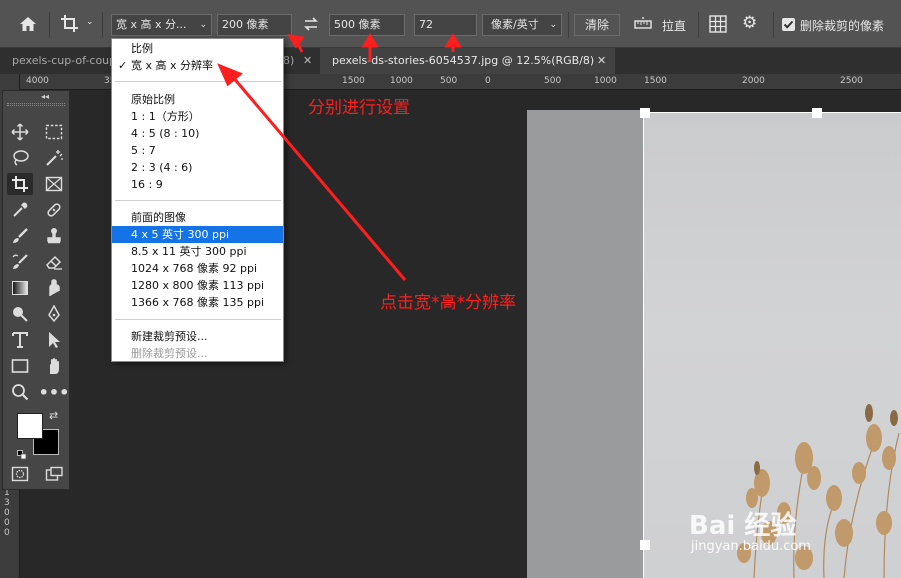 The width and height of the screenshot is (901, 578). Describe the element at coordinates (359, 108) in the screenshot. I see `annotation-set-separately: 分别进行设置` at that location.